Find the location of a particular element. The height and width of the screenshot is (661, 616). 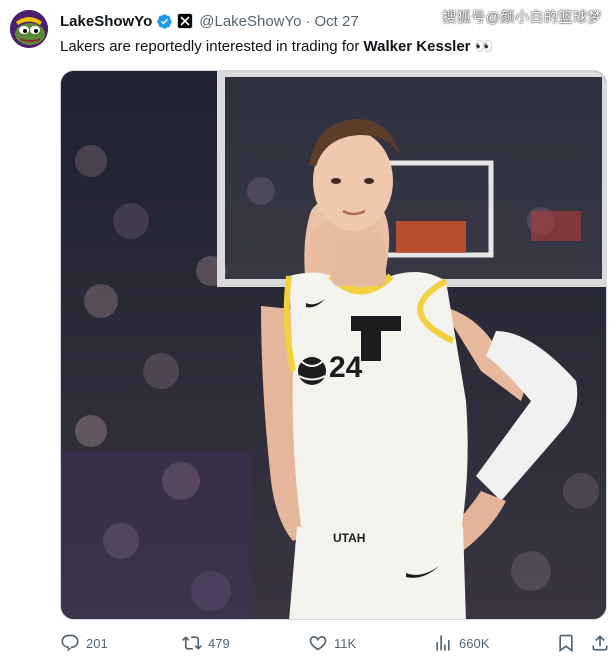

bookmark-button is located at coordinates (566, 643).